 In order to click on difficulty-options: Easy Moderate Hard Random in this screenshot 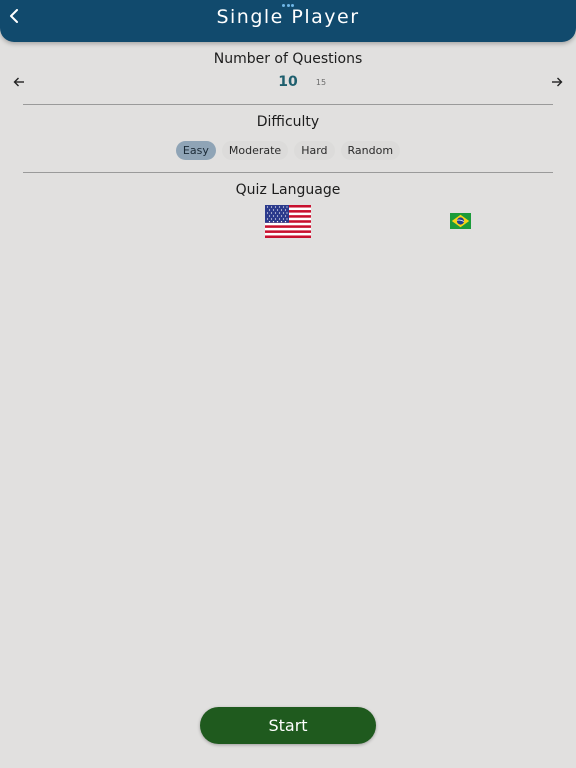, I will do `click(288, 150)`.